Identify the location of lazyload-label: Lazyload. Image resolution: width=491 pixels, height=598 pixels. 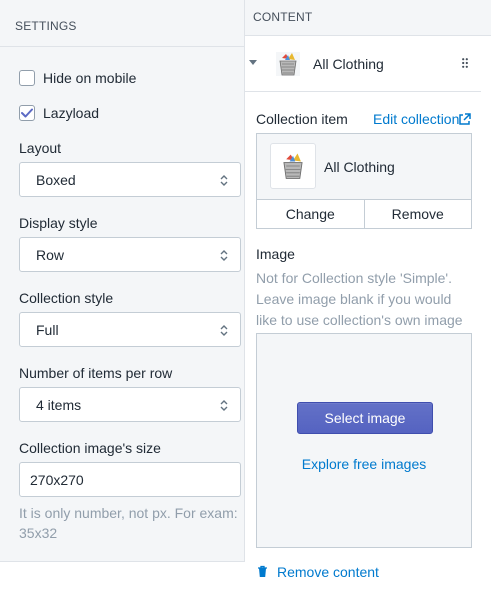
(71, 113).